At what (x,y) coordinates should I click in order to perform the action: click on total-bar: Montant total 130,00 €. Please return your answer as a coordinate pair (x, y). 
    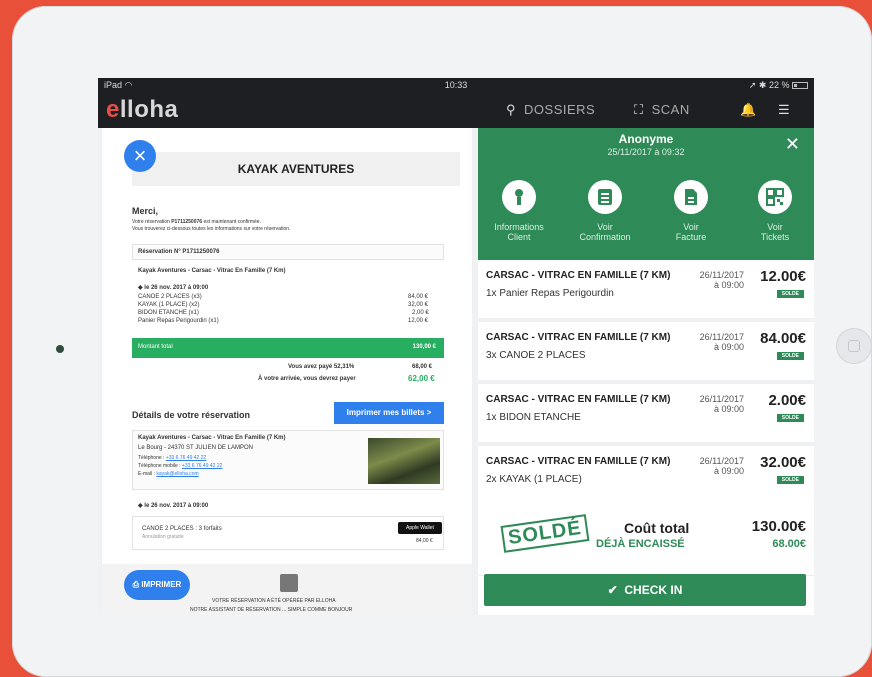
    Looking at the image, I should click on (288, 348).